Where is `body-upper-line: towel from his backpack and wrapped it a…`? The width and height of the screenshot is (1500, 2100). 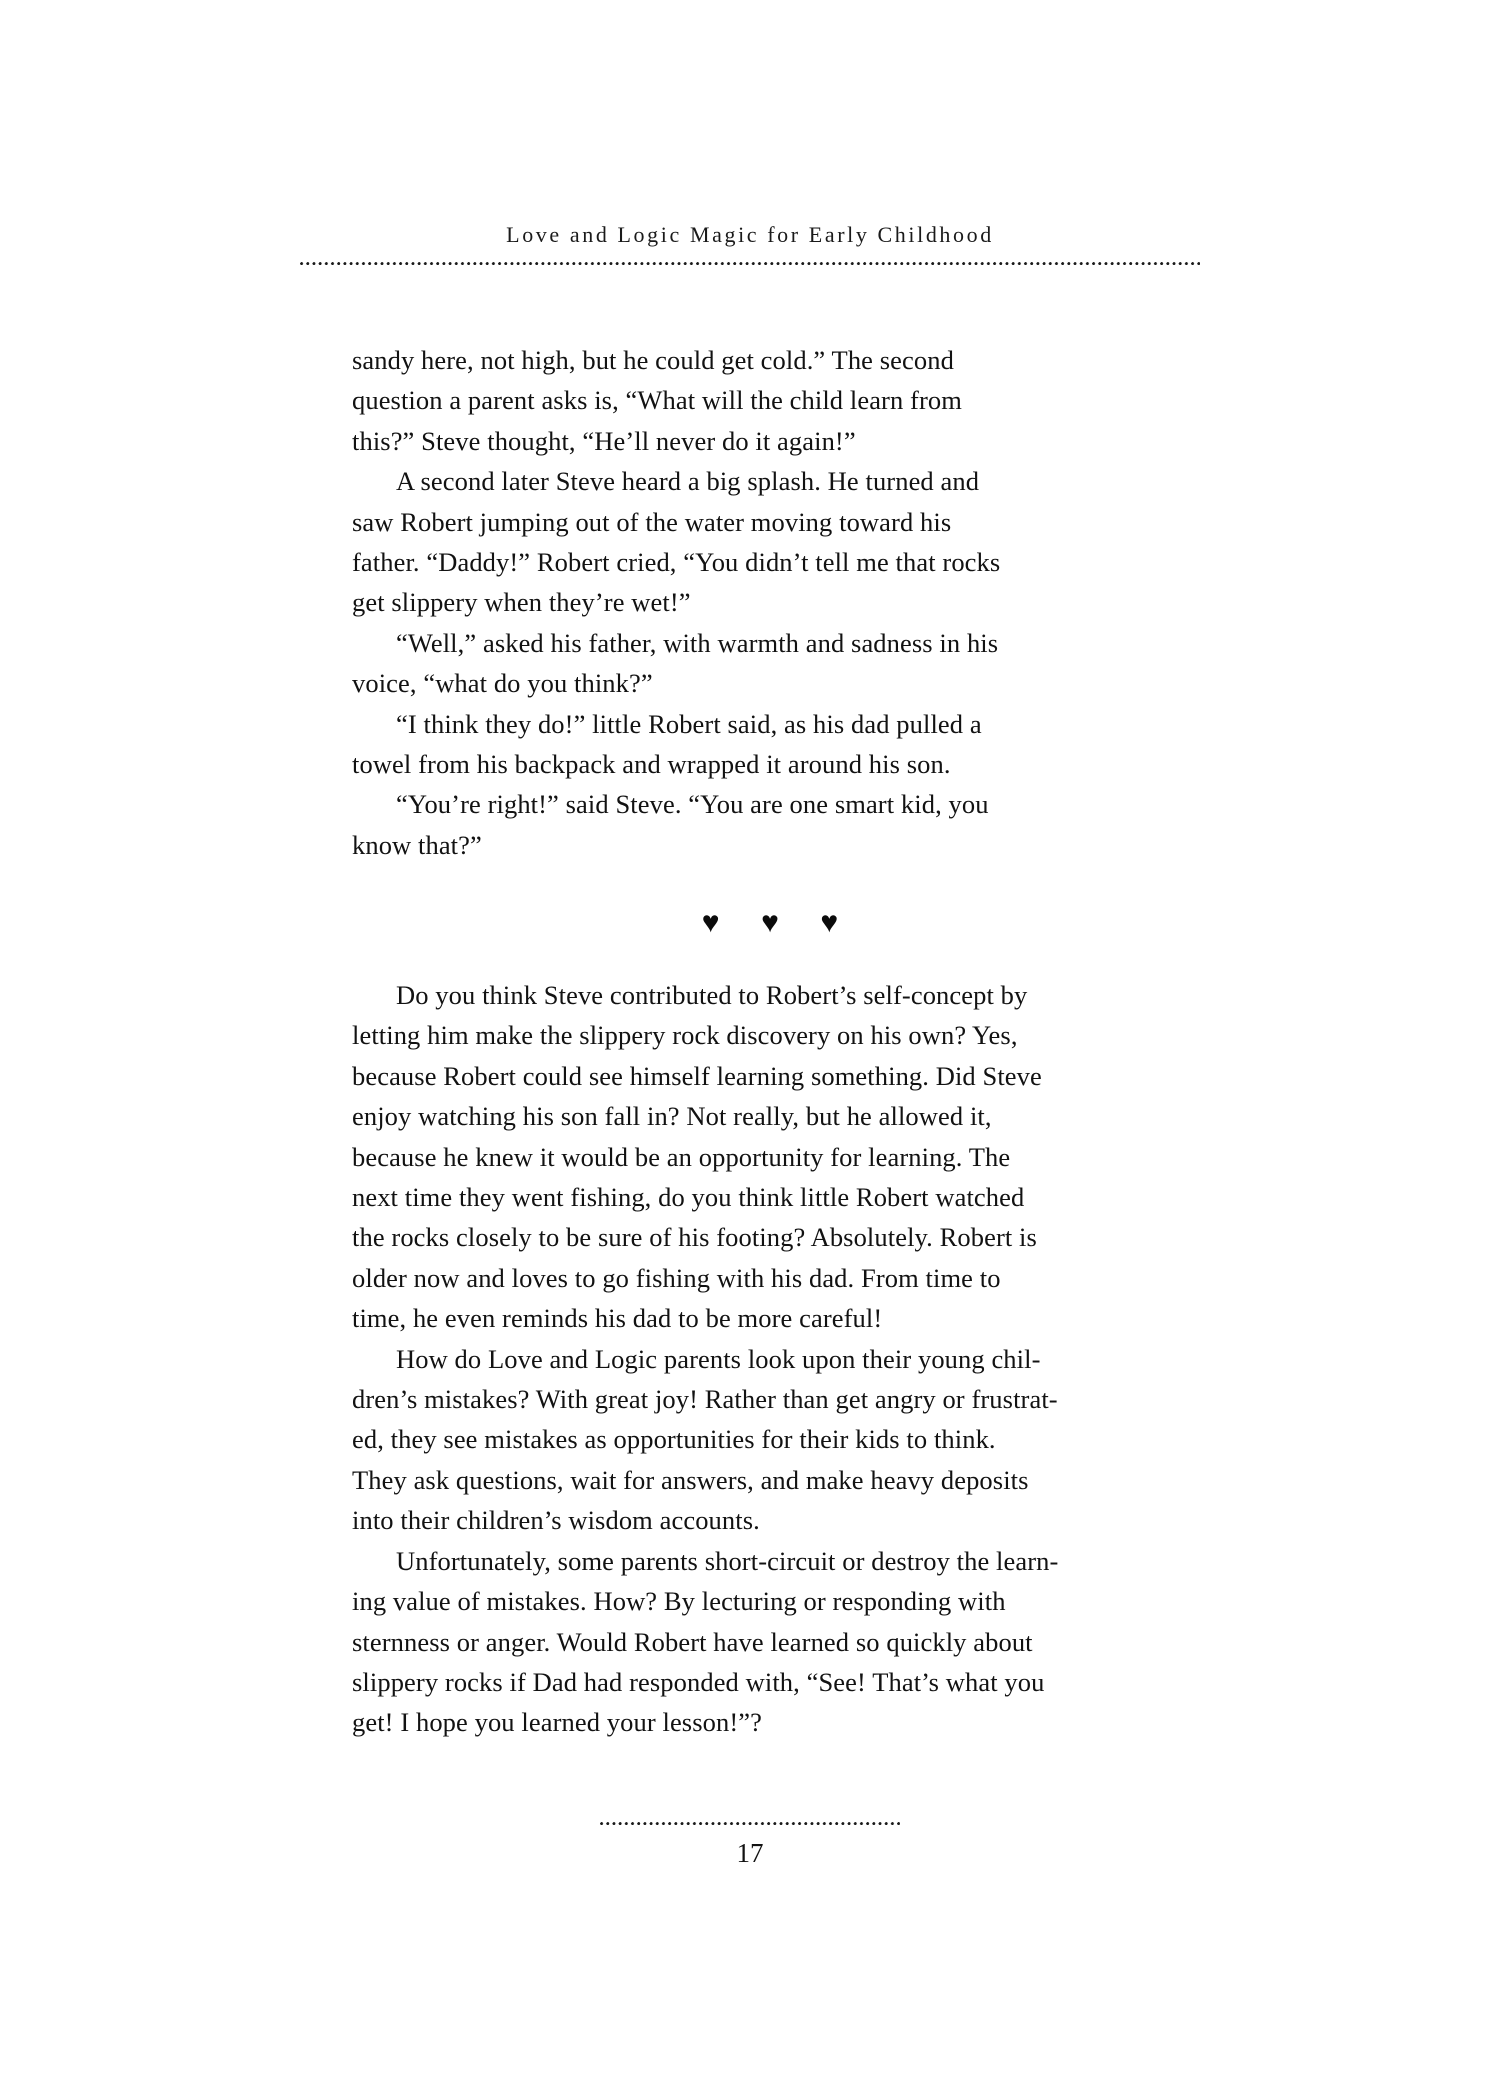
body-upper-line: towel from his backpack and wrapped it a… is located at coordinates (651, 764).